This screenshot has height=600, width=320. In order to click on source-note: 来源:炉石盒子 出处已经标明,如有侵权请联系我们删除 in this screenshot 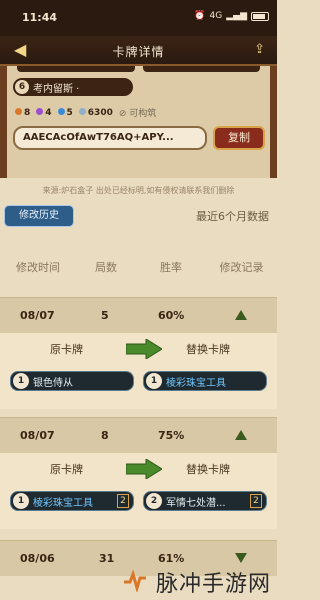, I will do `click(138, 190)`.